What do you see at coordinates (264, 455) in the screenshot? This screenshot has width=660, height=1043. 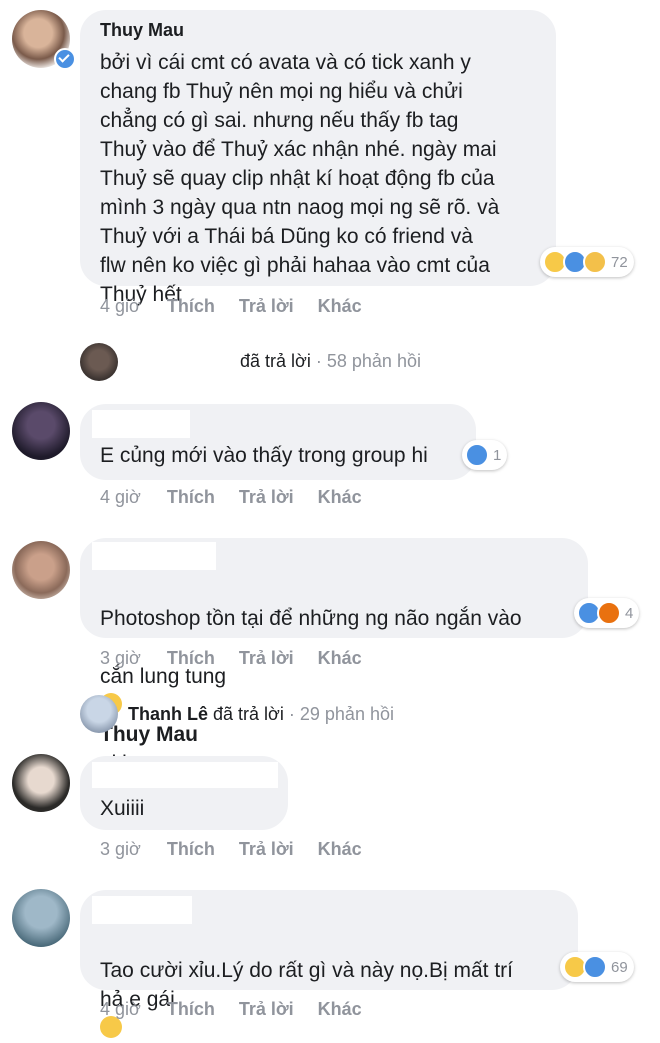 I see `comment-text: E củng mới vào thấy trong group hi` at bounding box center [264, 455].